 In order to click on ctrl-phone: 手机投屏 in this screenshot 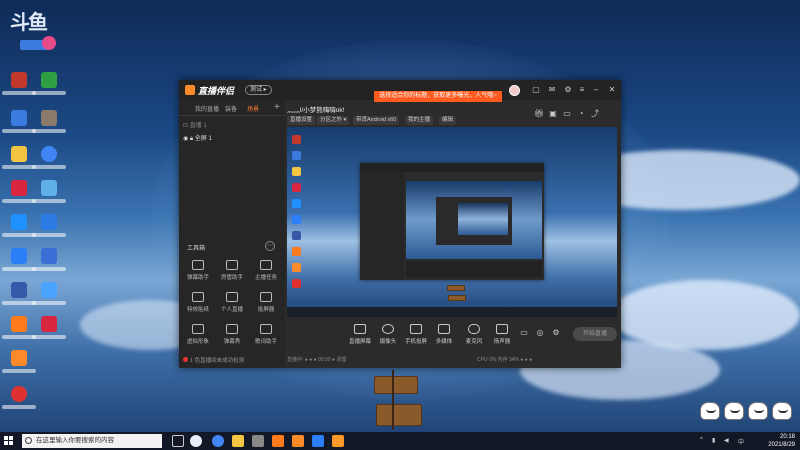, I will do `click(416, 334)`.